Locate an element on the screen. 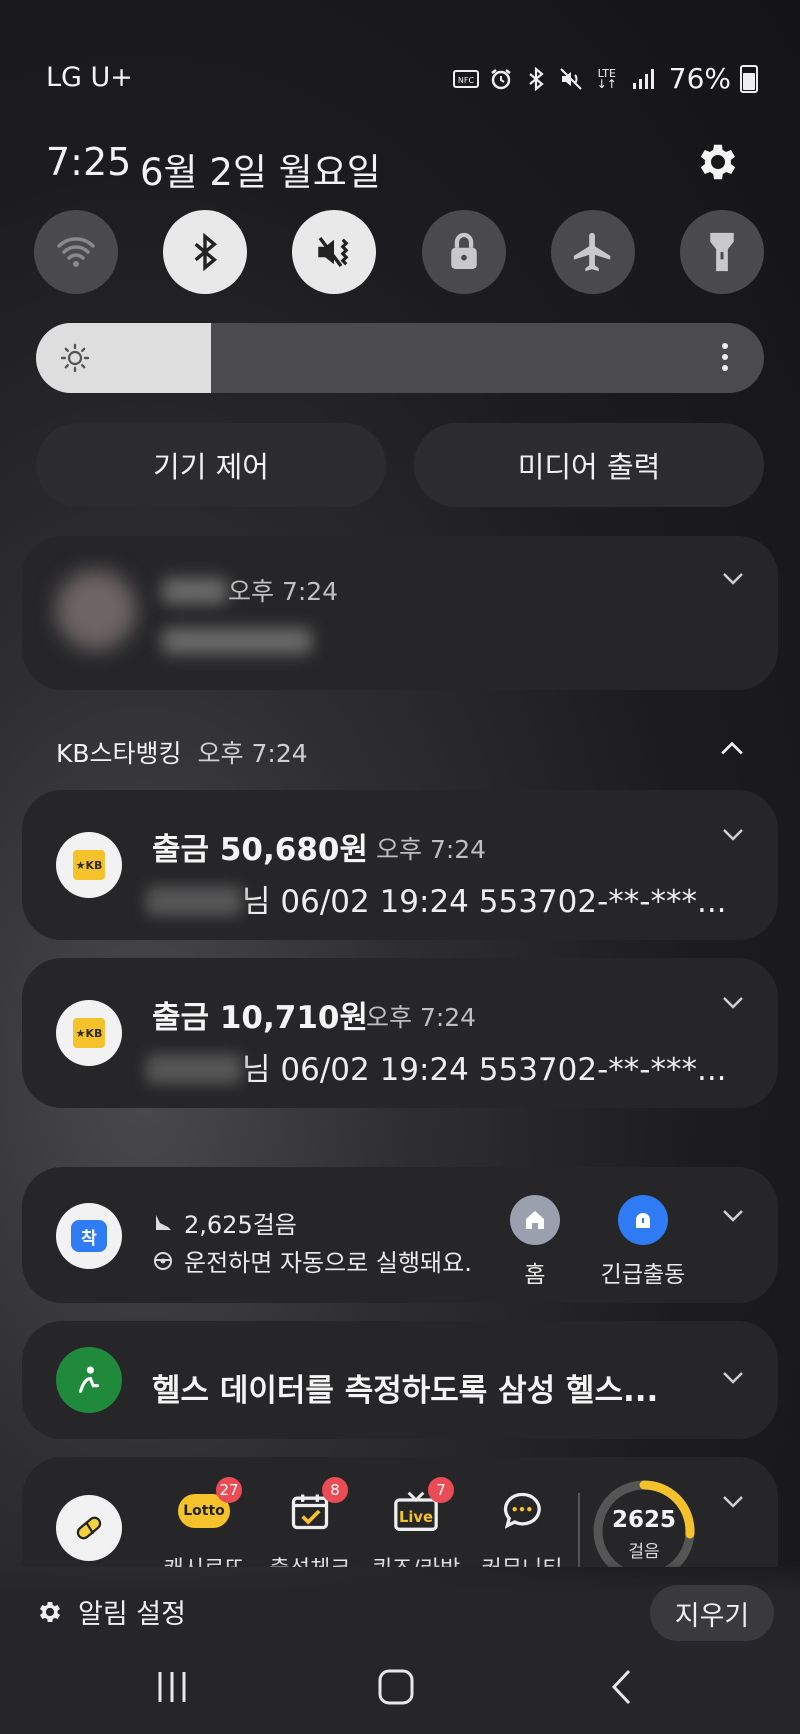 The height and width of the screenshot is (1734, 800). app-avatar is located at coordinates (96, 610).